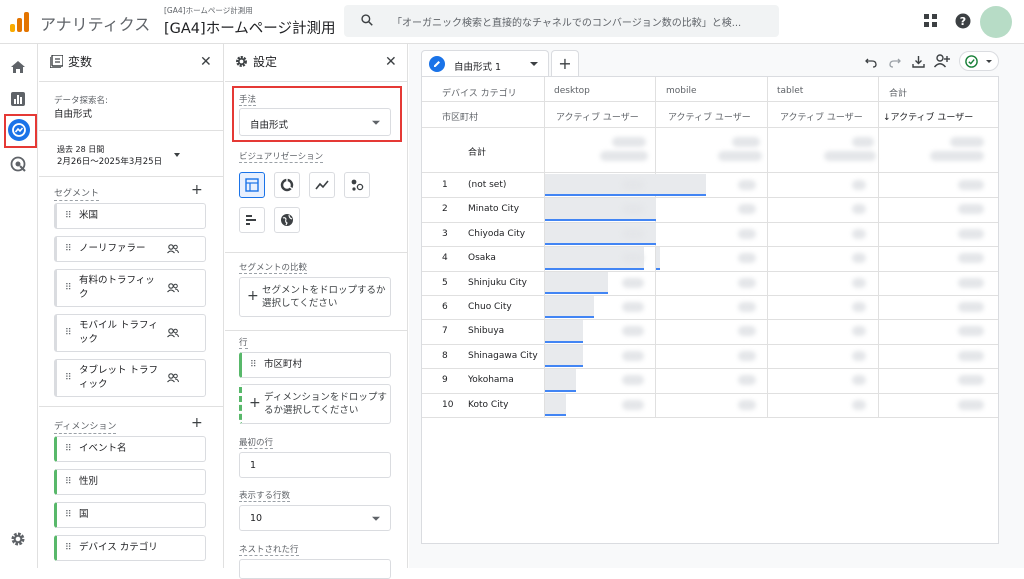 This screenshot has height=579, width=1024. Describe the element at coordinates (488, 405) in the screenshot. I see `city-name: Koto City` at that location.